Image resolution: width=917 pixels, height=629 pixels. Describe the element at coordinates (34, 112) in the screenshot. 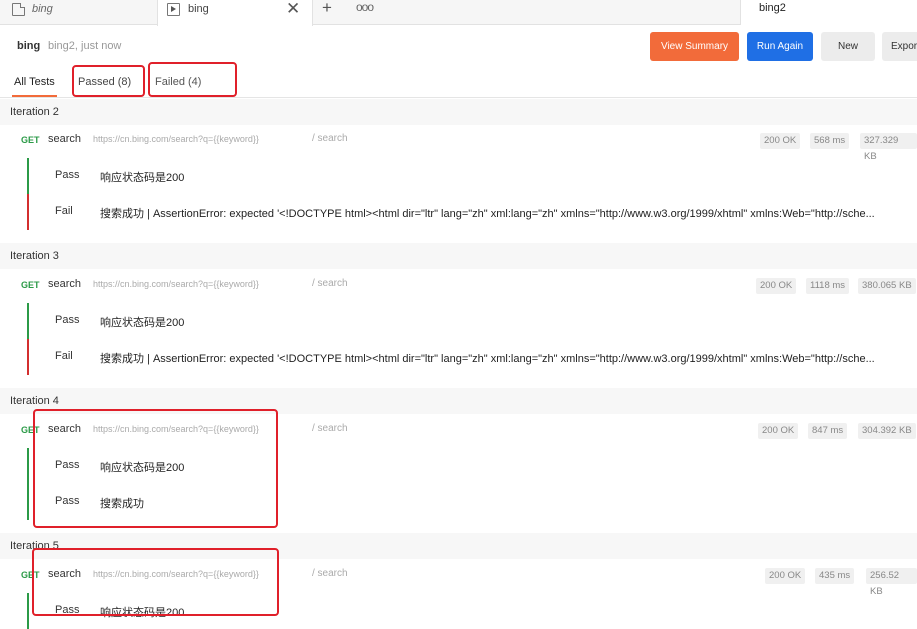

I see `iteration-label: Iteration 2` at that location.